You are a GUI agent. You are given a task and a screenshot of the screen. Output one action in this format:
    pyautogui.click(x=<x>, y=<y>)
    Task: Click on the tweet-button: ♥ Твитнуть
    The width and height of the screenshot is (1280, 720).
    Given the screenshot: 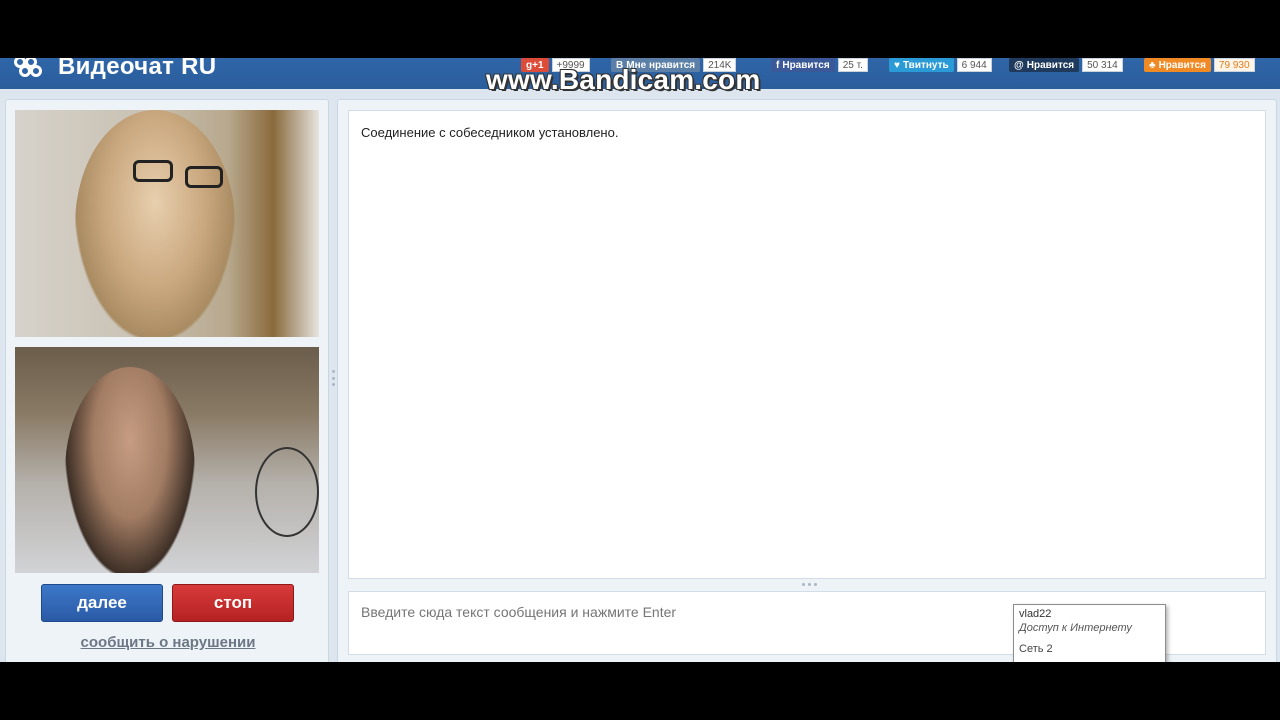 What is the action you would take?
    pyautogui.click(x=921, y=65)
    